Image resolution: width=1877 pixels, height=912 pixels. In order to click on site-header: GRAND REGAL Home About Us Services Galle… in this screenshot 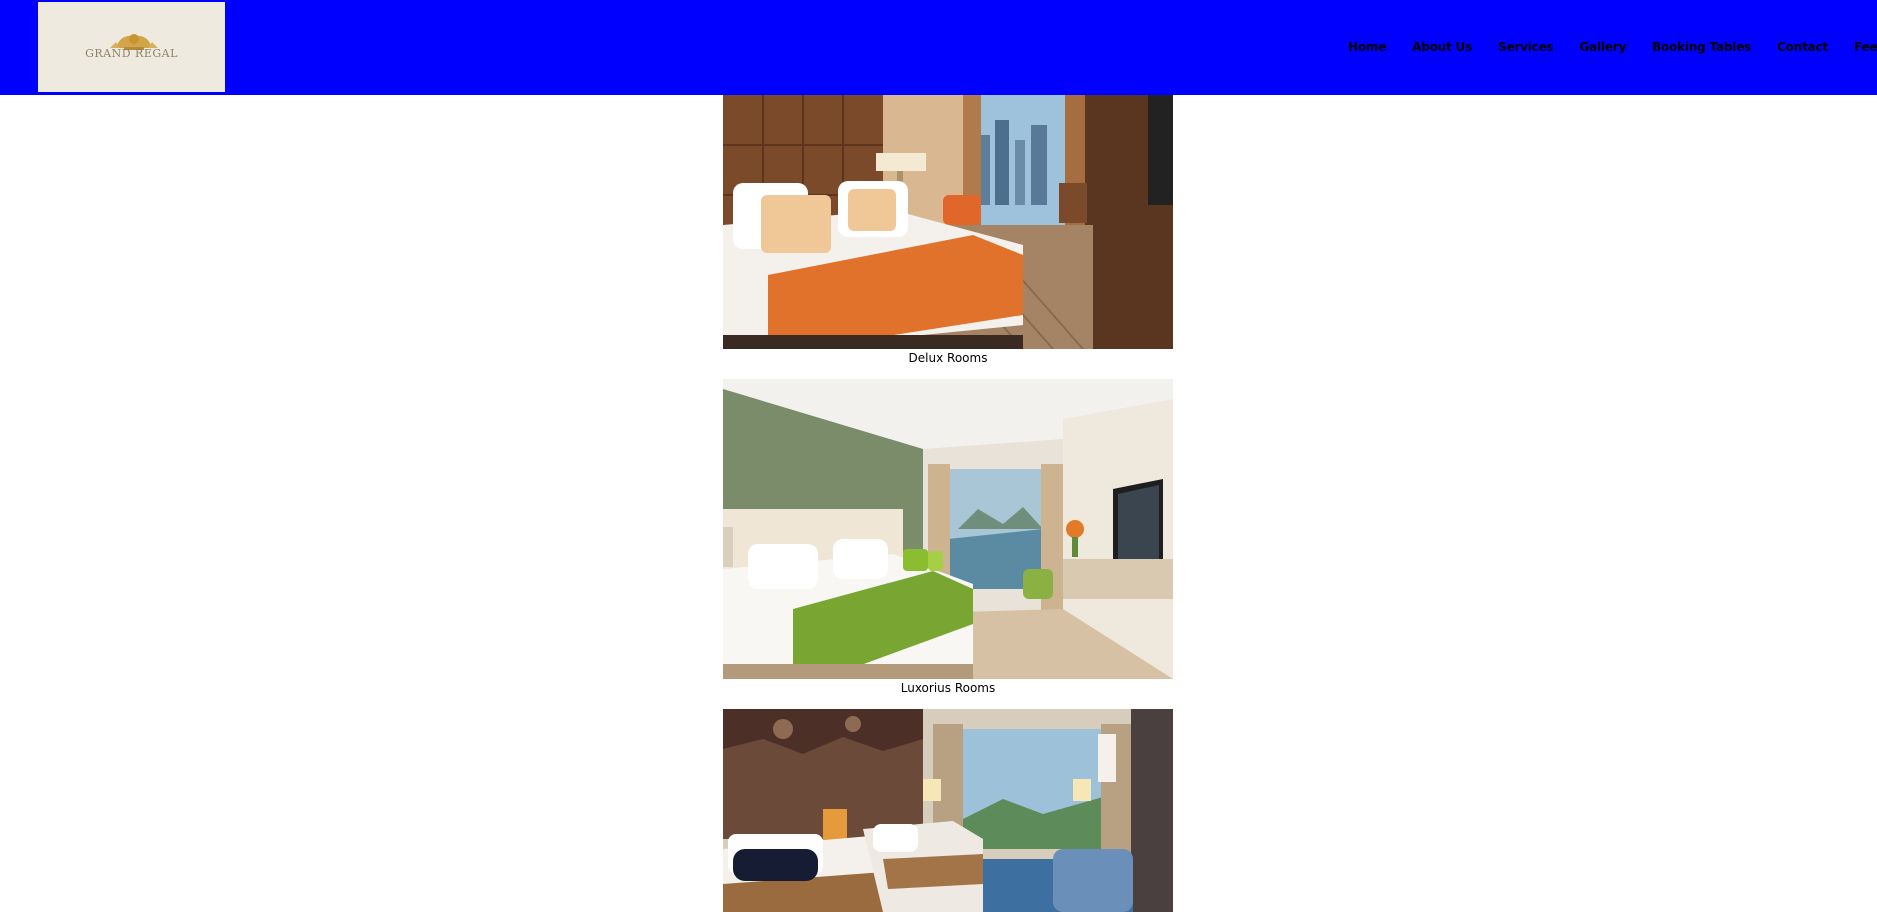, I will do `click(938, 47)`.